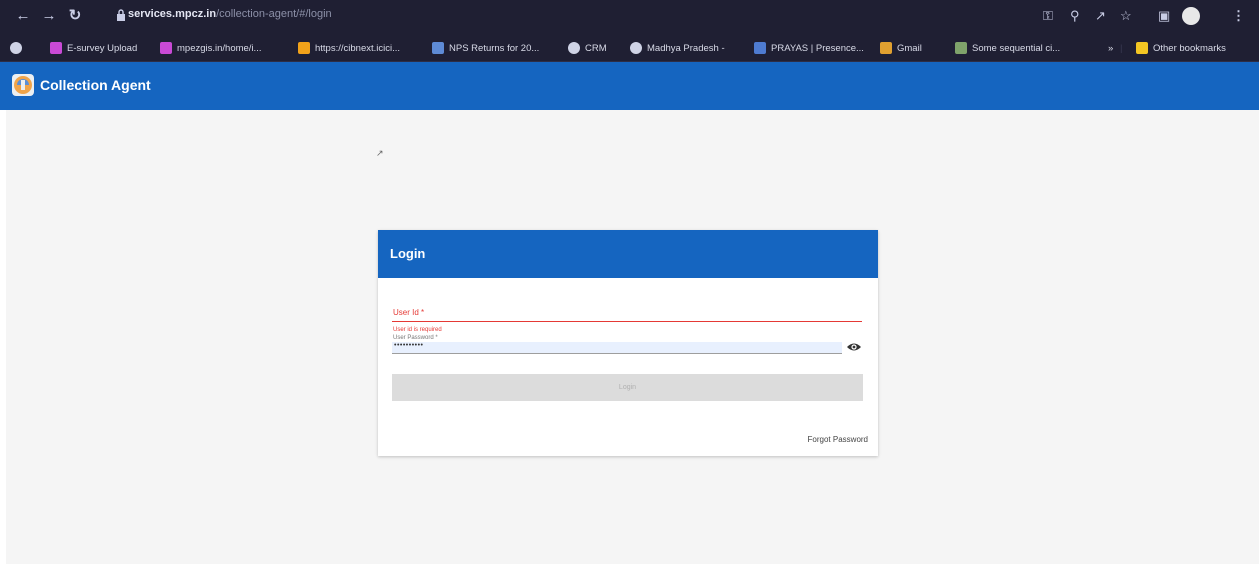 This screenshot has width=1259, height=564. Describe the element at coordinates (686, 48) in the screenshot. I see `bookmark-label: Madhya Pradesh -` at that location.